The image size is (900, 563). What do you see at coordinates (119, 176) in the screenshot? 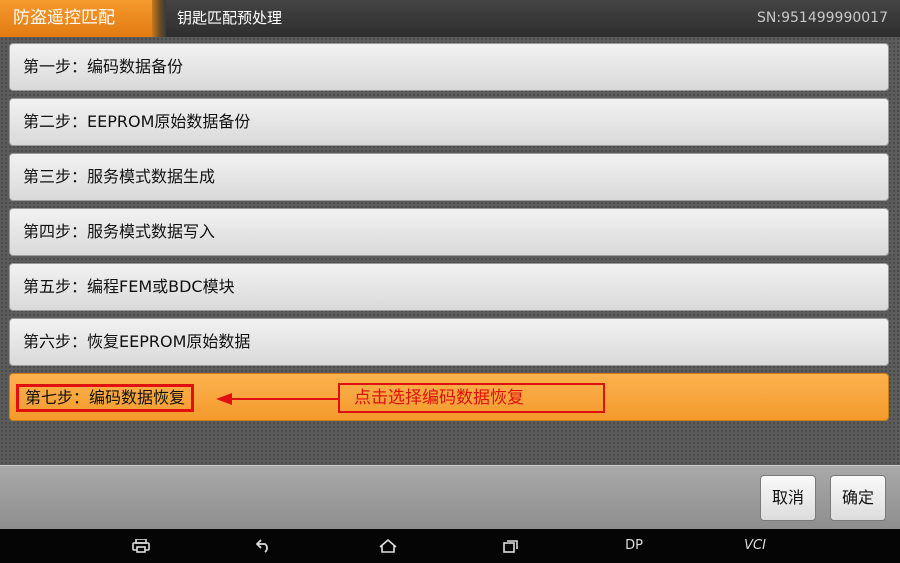
I see `step-label: 第三步：服务模式数据生成` at bounding box center [119, 176].